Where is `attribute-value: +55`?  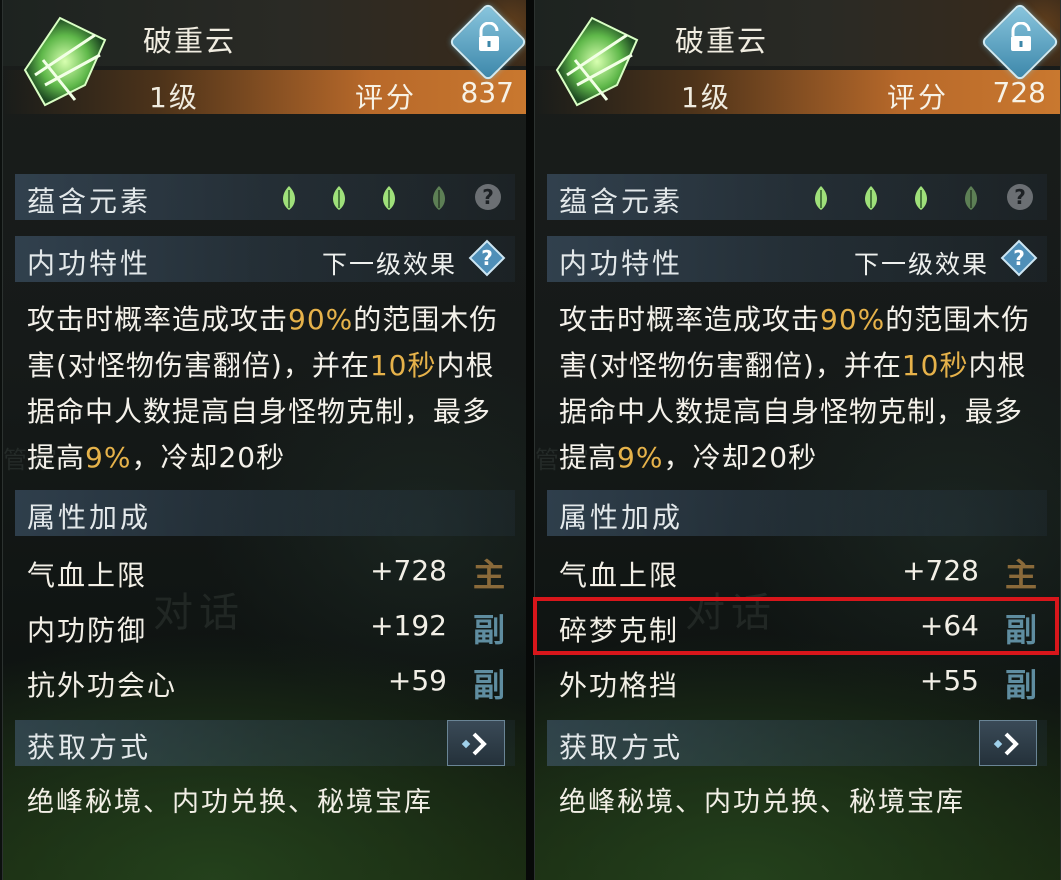 attribute-value: +55 is located at coordinates (949, 680).